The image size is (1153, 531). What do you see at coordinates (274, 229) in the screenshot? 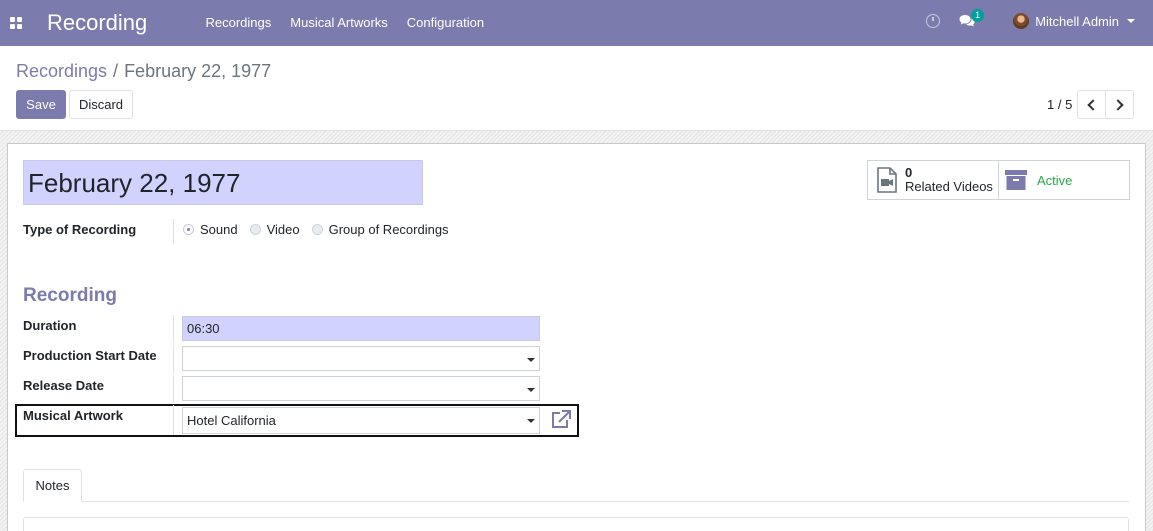
I see `radio-video: Video` at bounding box center [274, 229].